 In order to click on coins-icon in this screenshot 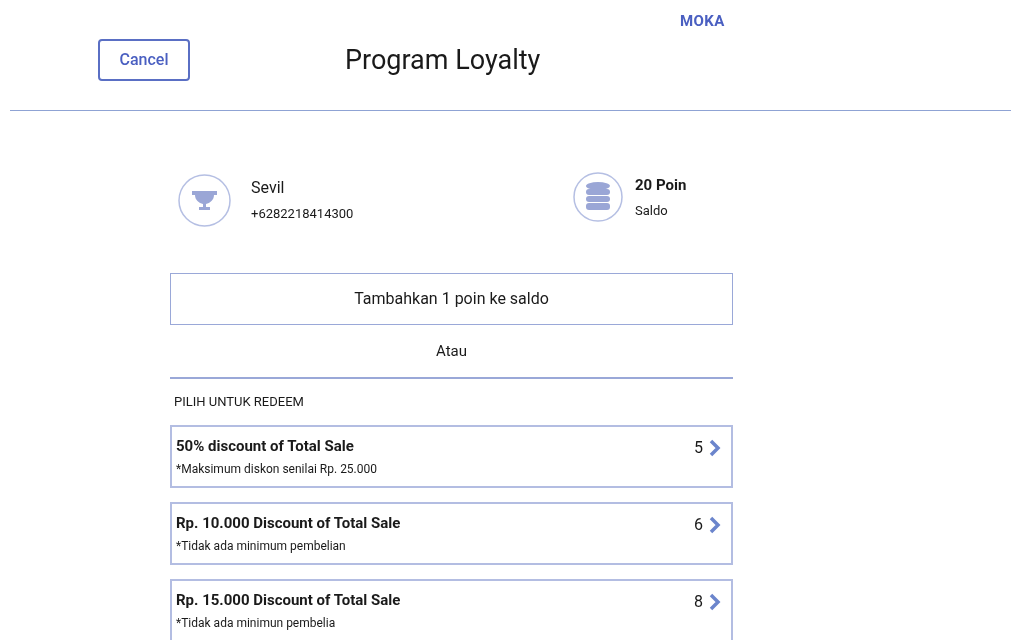, I will do `click(598, 197)`.